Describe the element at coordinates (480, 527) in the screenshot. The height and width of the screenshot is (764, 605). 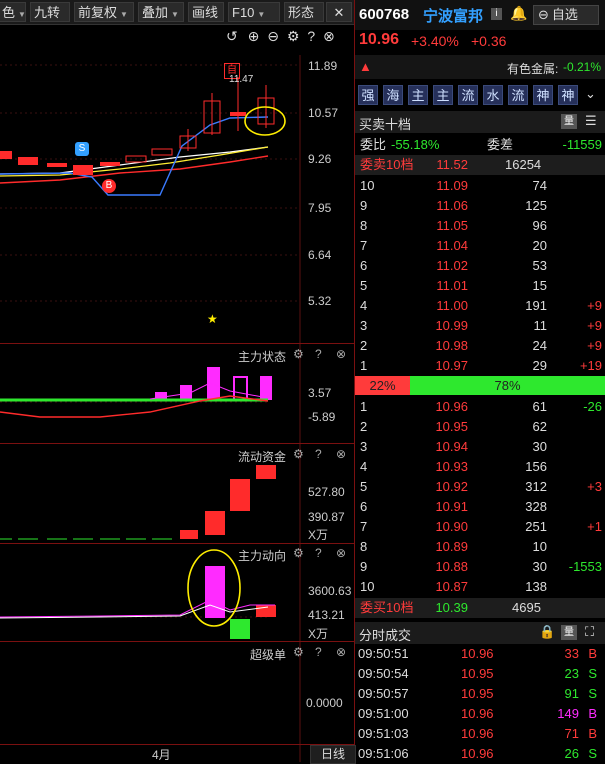
I see `bid-row: 7 10.90 251 +1` at that location.